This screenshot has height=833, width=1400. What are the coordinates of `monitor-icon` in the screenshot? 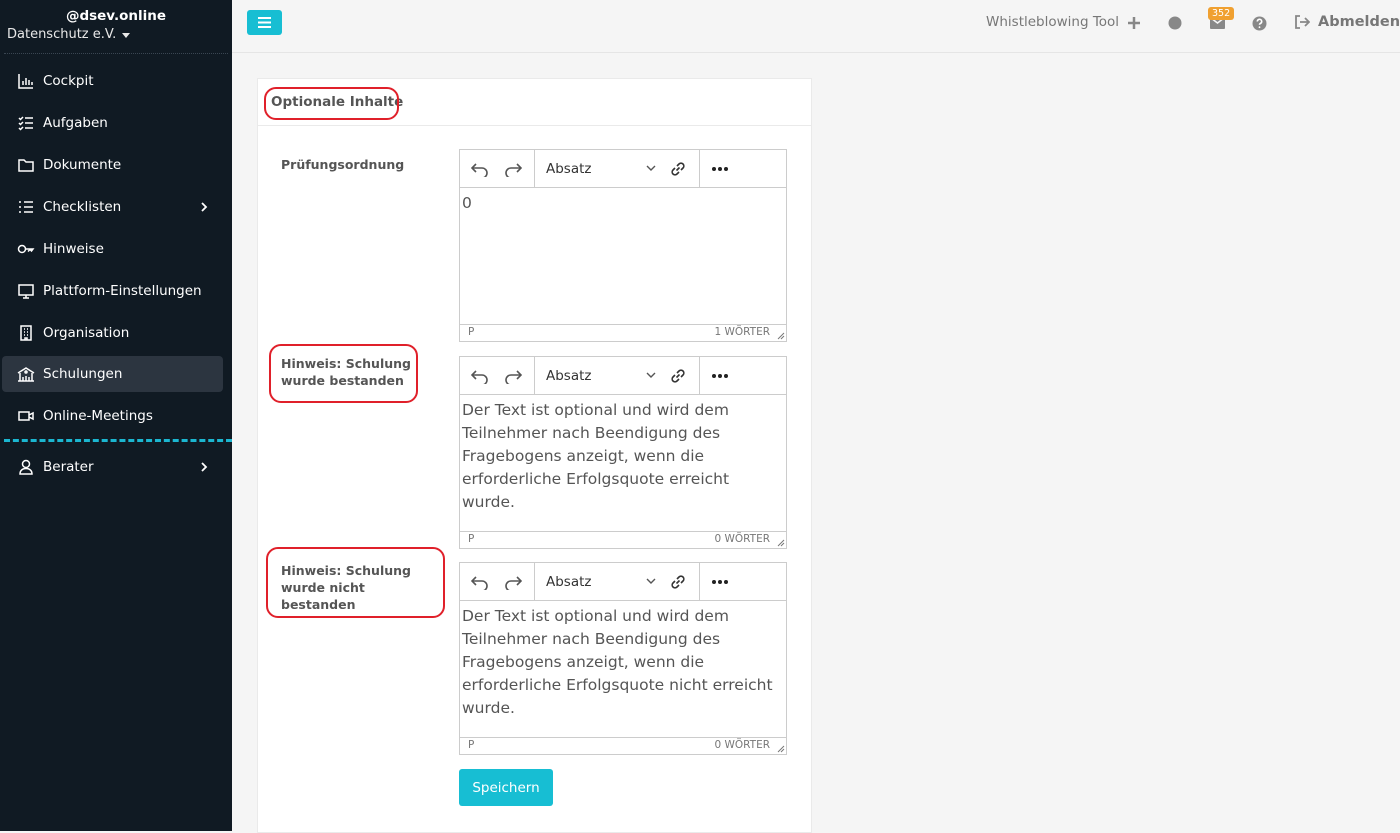 It's located at (26, 291).